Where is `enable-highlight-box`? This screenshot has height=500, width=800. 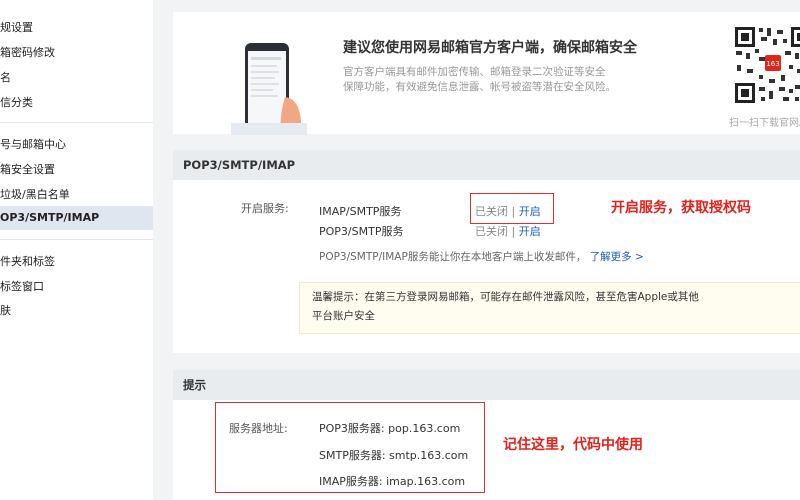
enable-highlight-box is located at coordinates (512, 208).